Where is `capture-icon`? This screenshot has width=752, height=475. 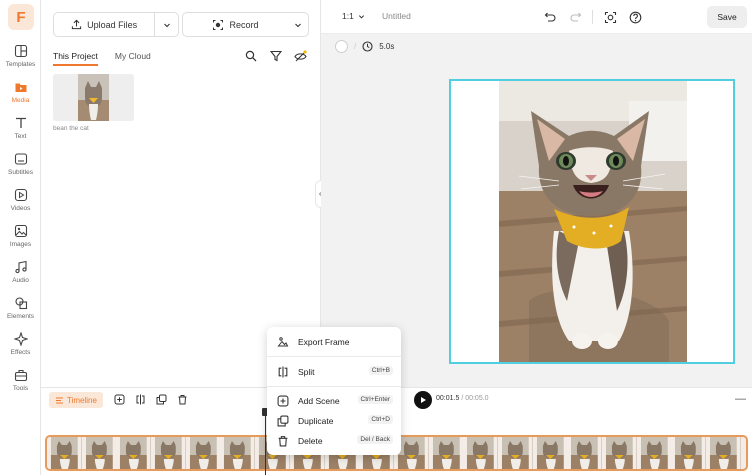 capture-icon is located at coordinates (610, 17).